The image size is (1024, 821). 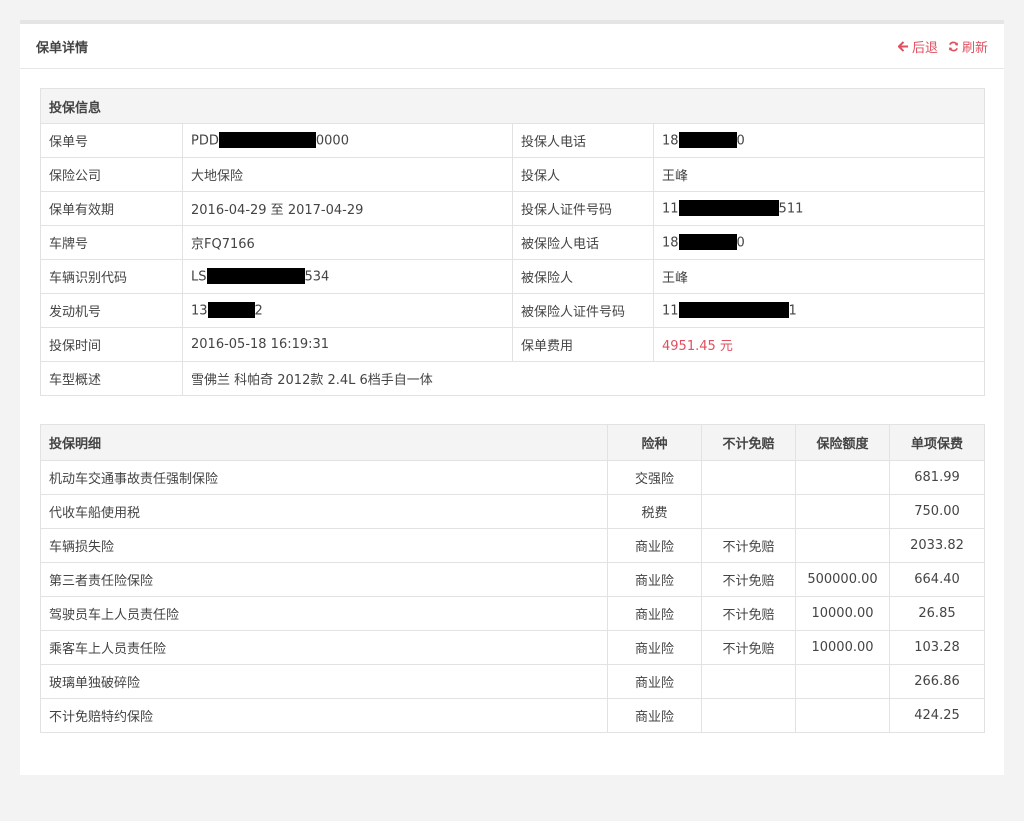 What do you see at coordinates (937, 681) in the screenshot?
I see `coverage-premium: 266.86` at bounding box center [937, 681].